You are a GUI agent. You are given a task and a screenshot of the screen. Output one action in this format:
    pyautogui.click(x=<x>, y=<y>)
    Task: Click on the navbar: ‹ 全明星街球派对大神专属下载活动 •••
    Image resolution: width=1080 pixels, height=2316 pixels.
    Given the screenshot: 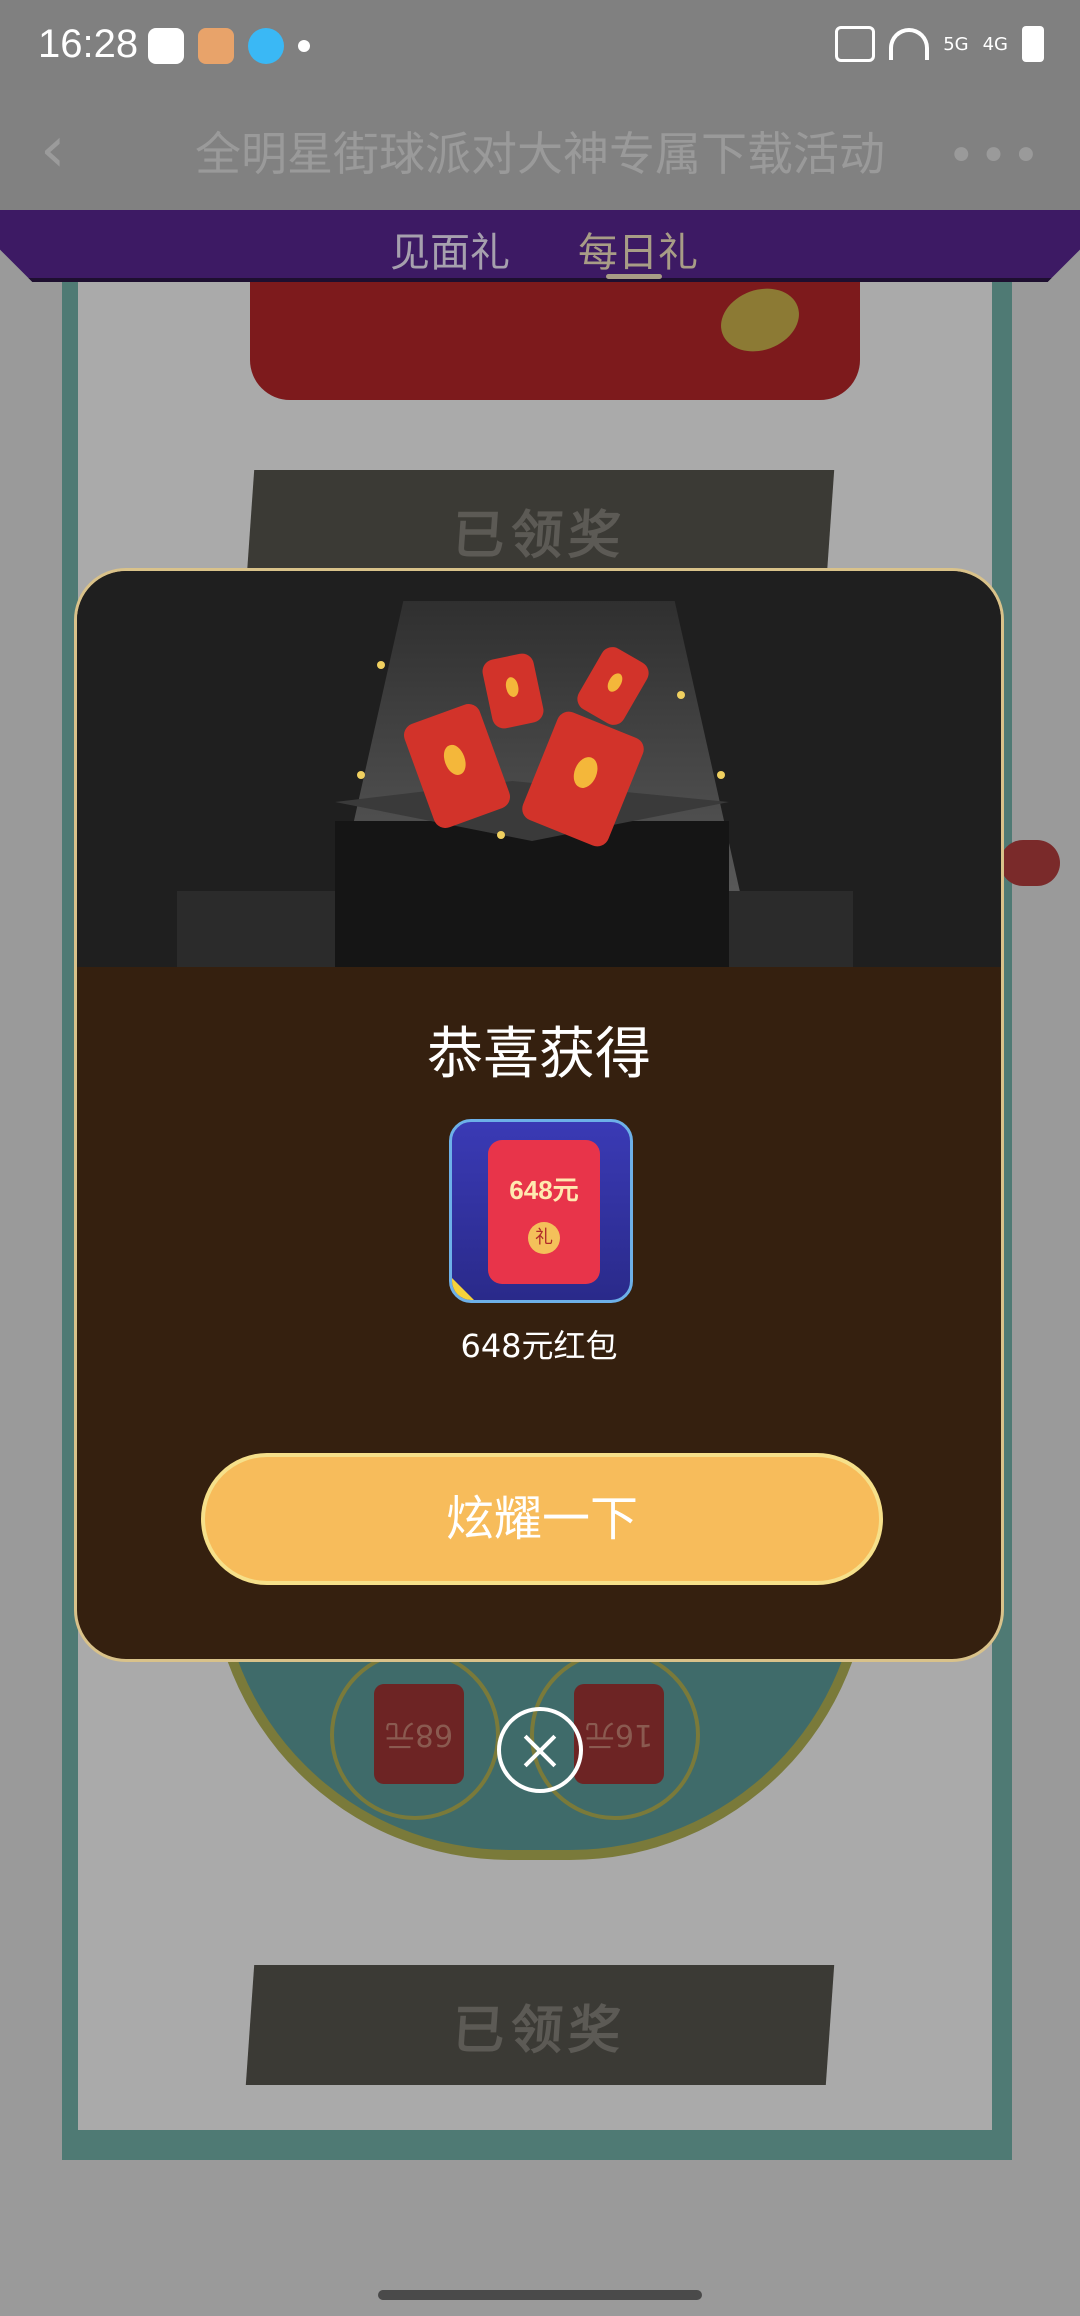 What is the action you would take?
    pyautogui.click(x=540, y=150)
    